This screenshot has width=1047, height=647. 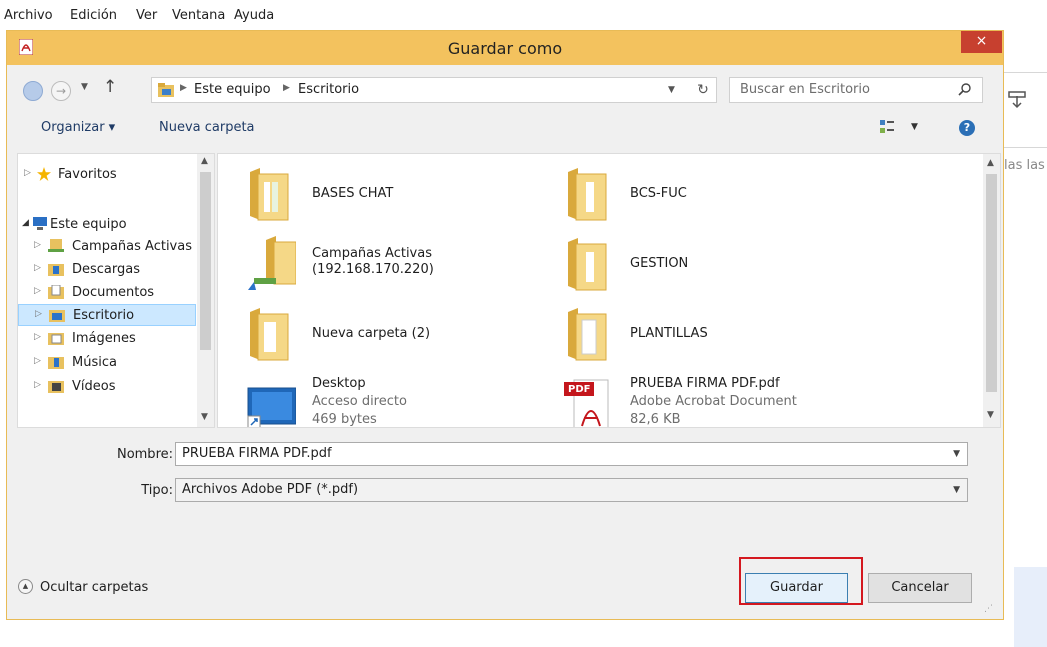 What do you see at coordinates (887, 127) in the screenshot?
I see `view-options-icon` at bounding box center [887, 127].